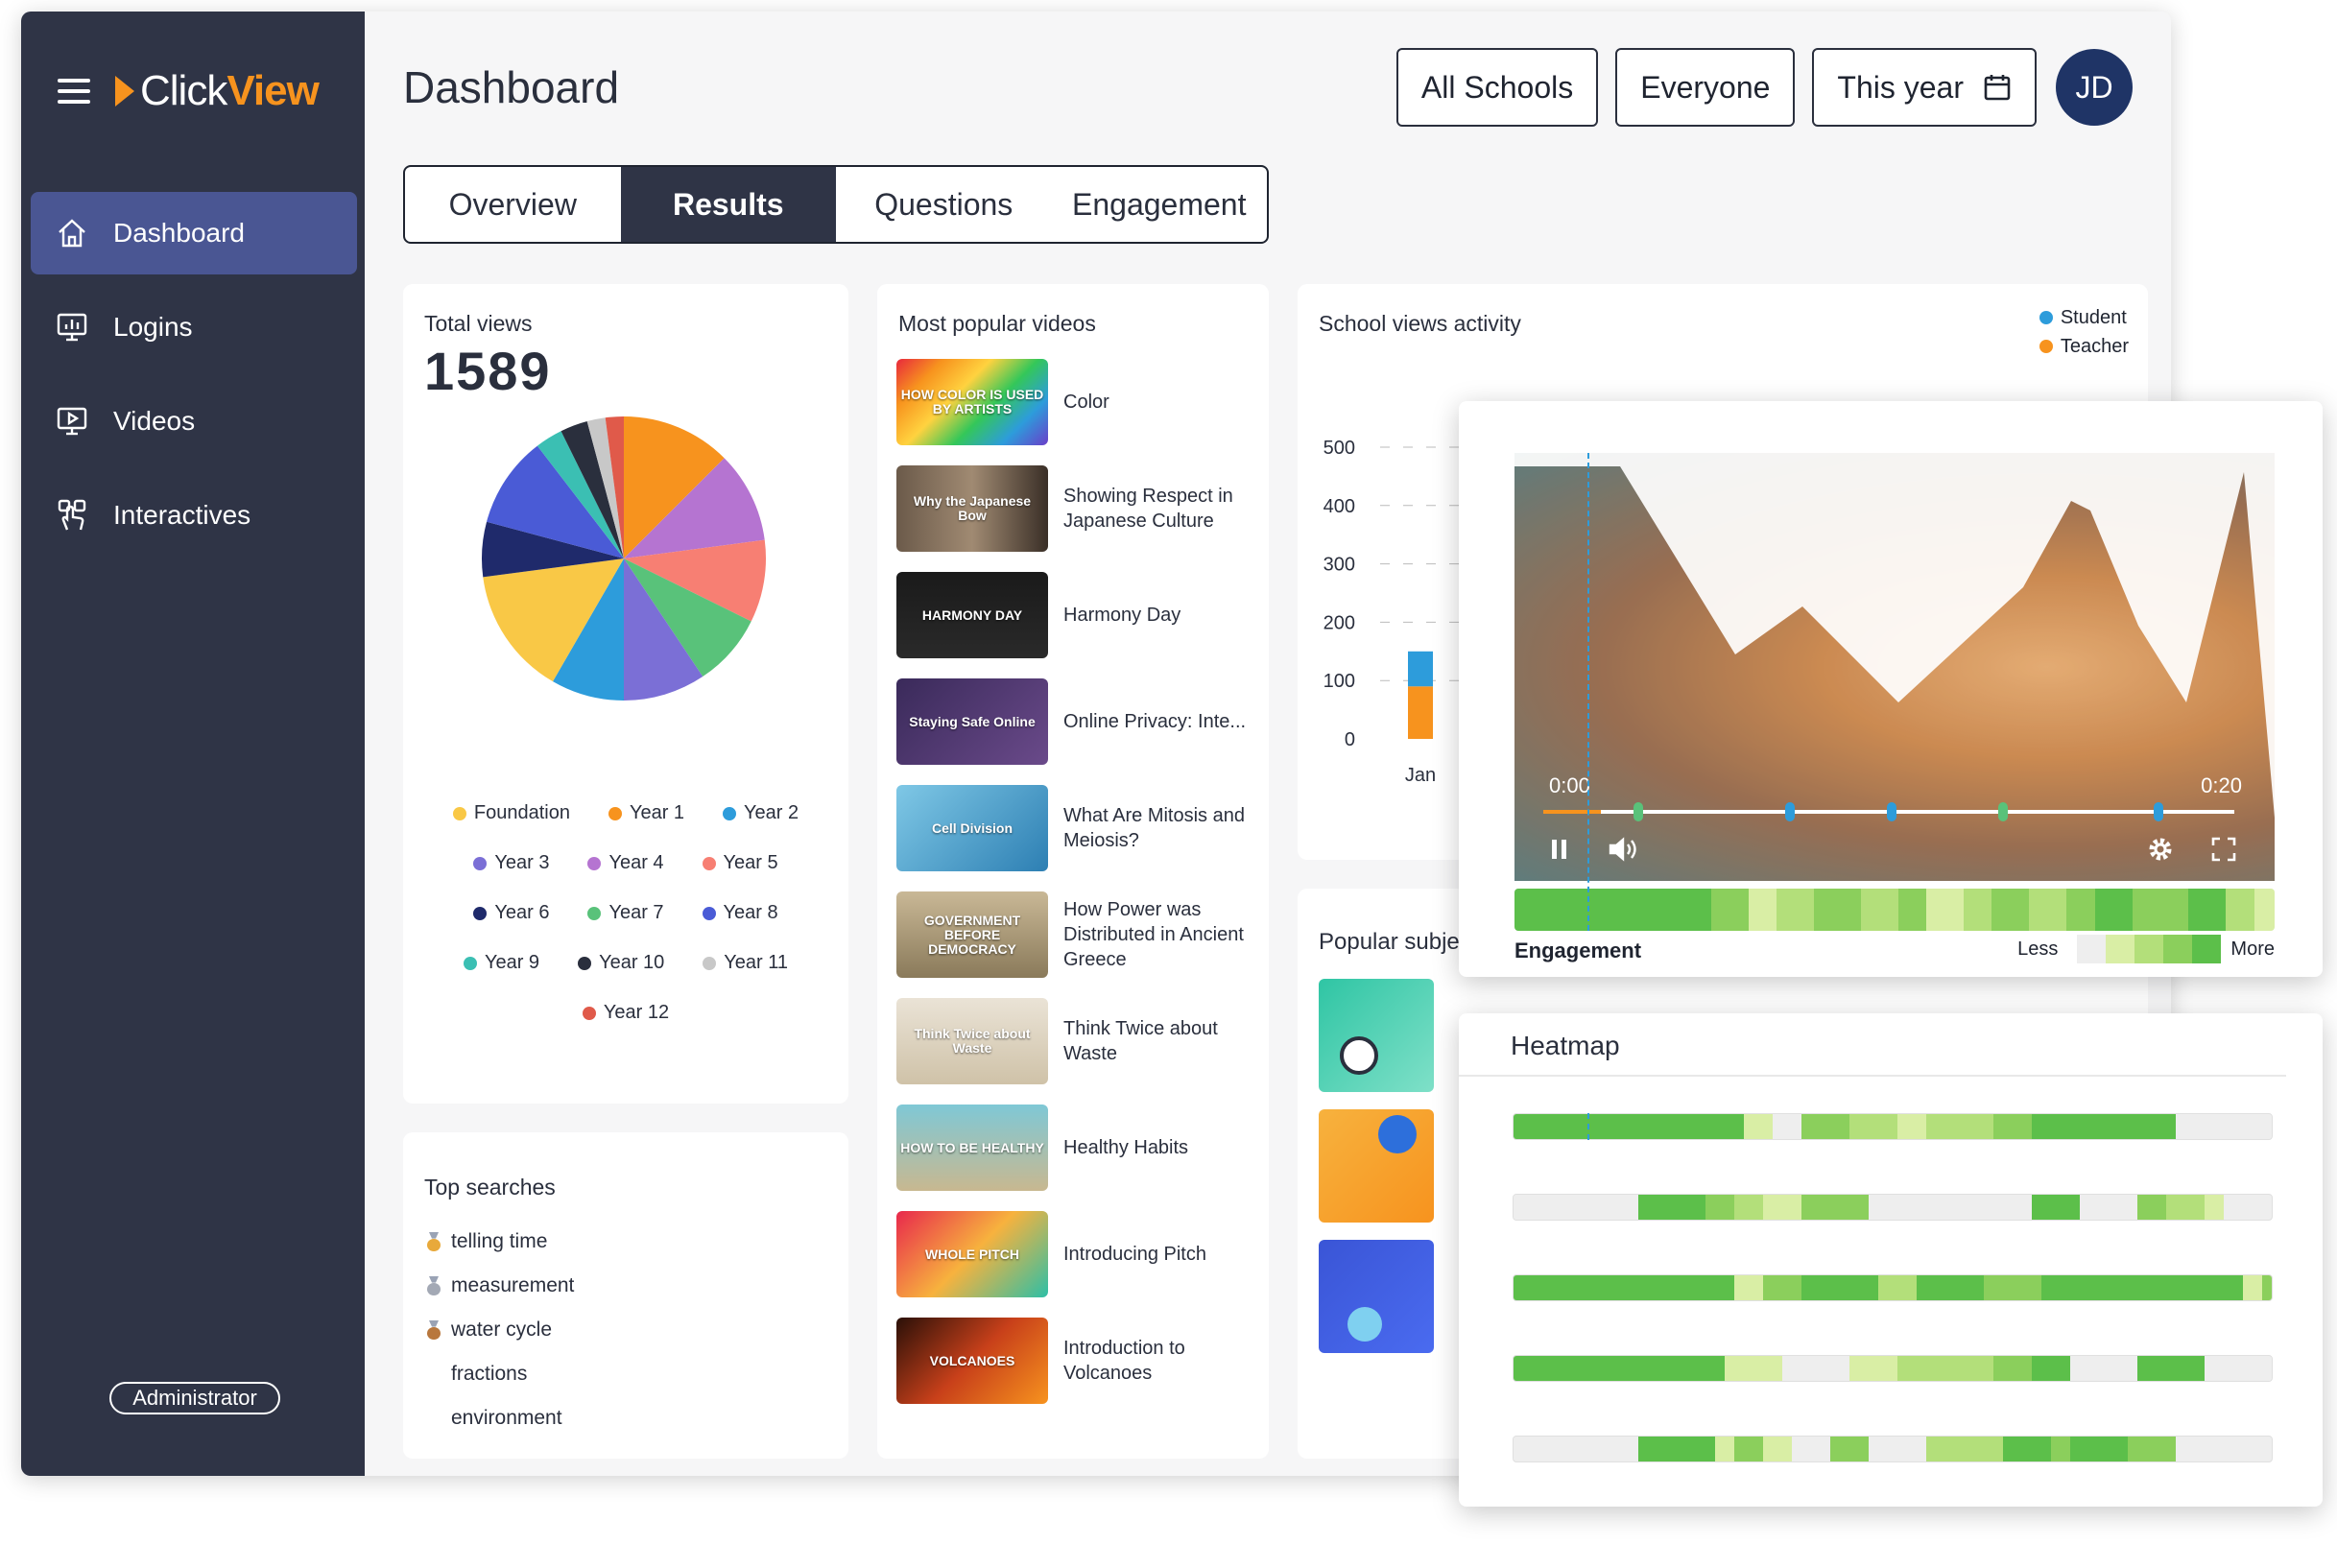  Describe the element at coordinates (1075, 1361) in the screenshot. I see `video-list-item: VOLCANOES Introduction to Volcanoes` at that location.